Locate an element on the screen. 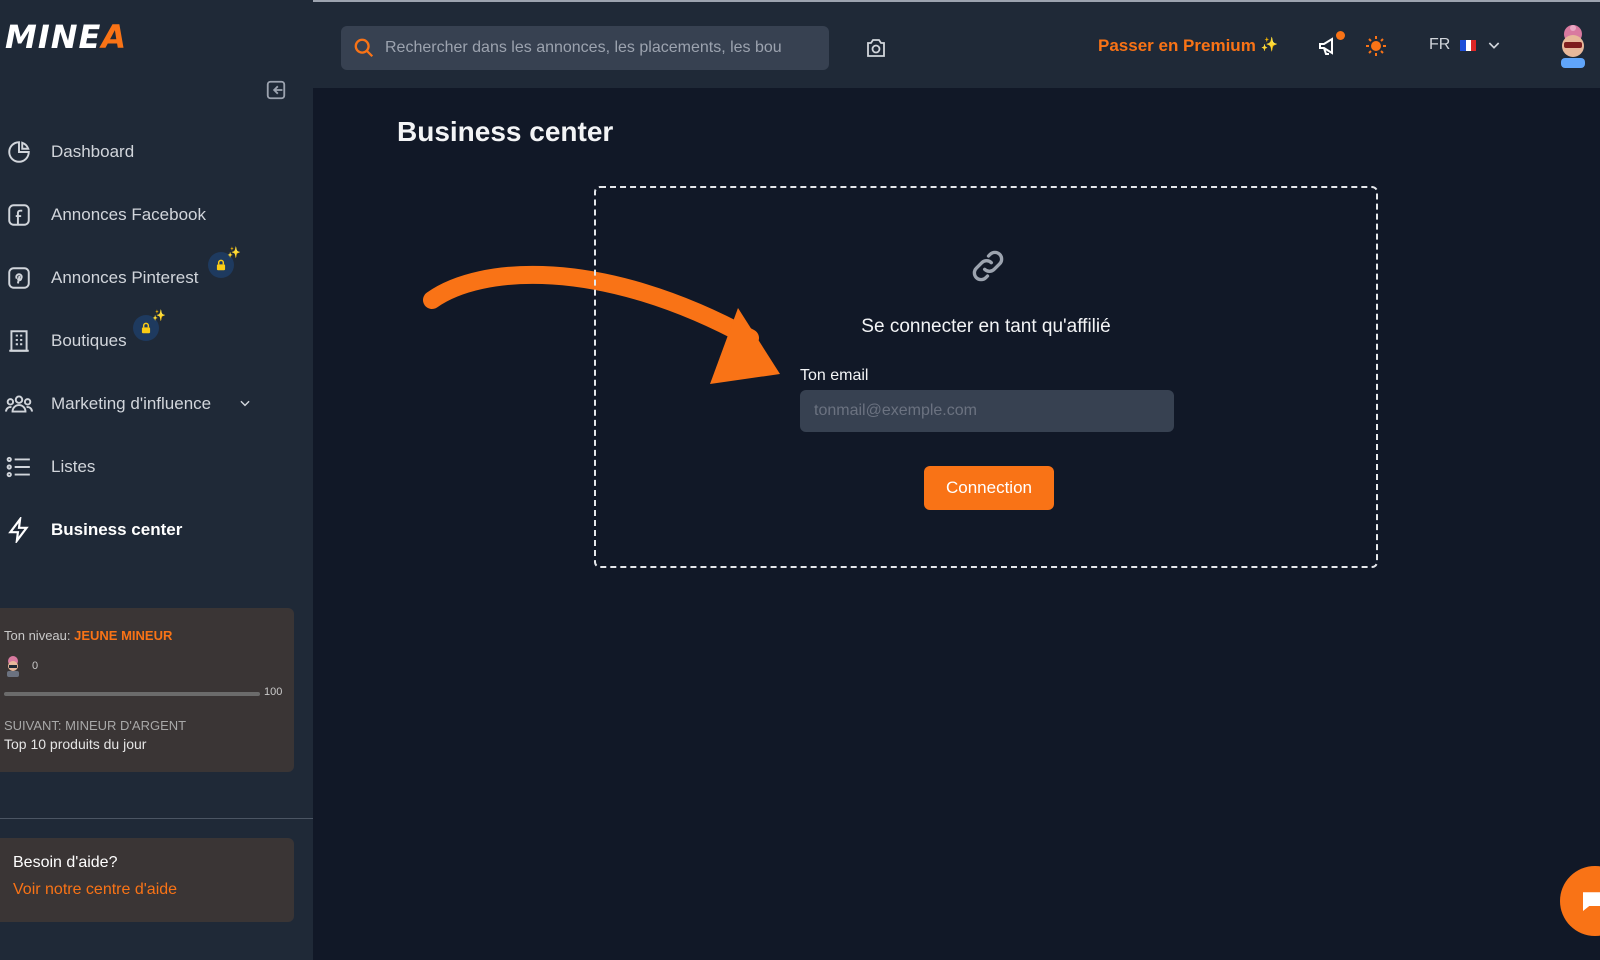 The height and width of the screenshot is (960, 1600). sidebar-item-shops: Boutiques ✨ is located at coordinates (156, 340).